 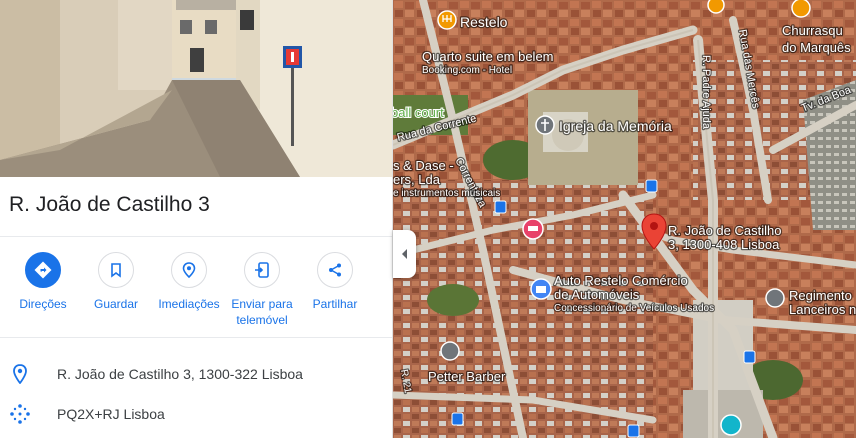 What do you see at coordinates (634, 308) in the screenshot?
I see `auto-restelo-label-line3: Concessionário de Veículos Usados` at bounding box center [634, 308].